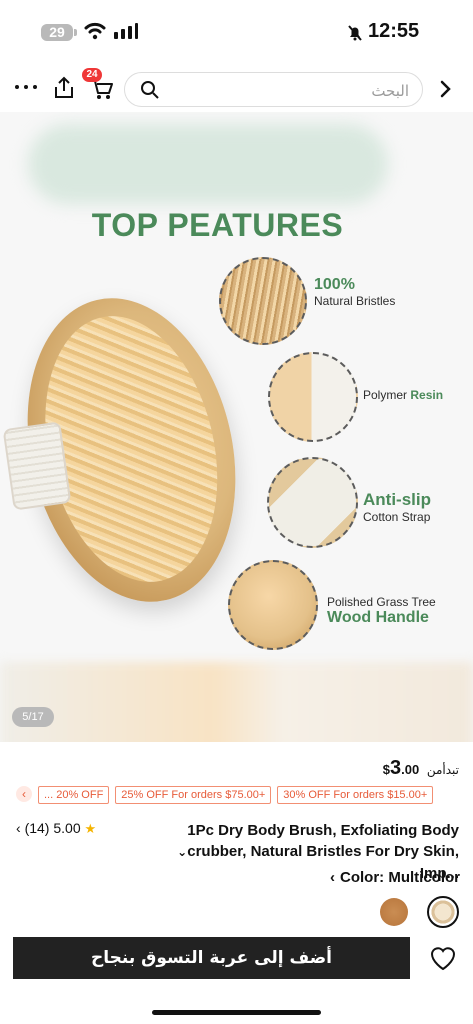  What do you see at coordinates (445, 89) in the screenshot?
I see `back-icon` at bounding box center [445, 89].